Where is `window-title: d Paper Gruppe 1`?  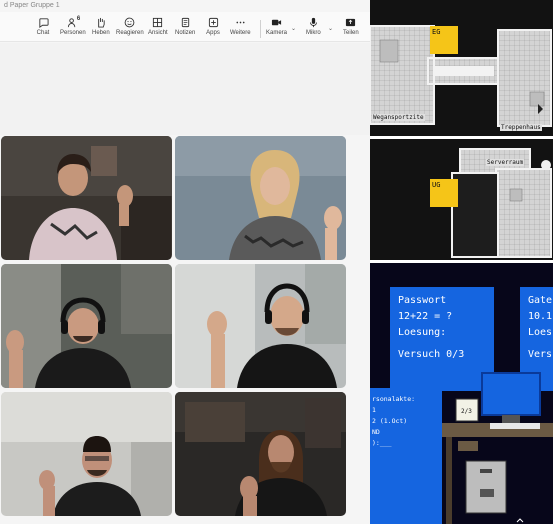
window-title: d Paper Gruppe 1 is located at coordinates (32, 5).